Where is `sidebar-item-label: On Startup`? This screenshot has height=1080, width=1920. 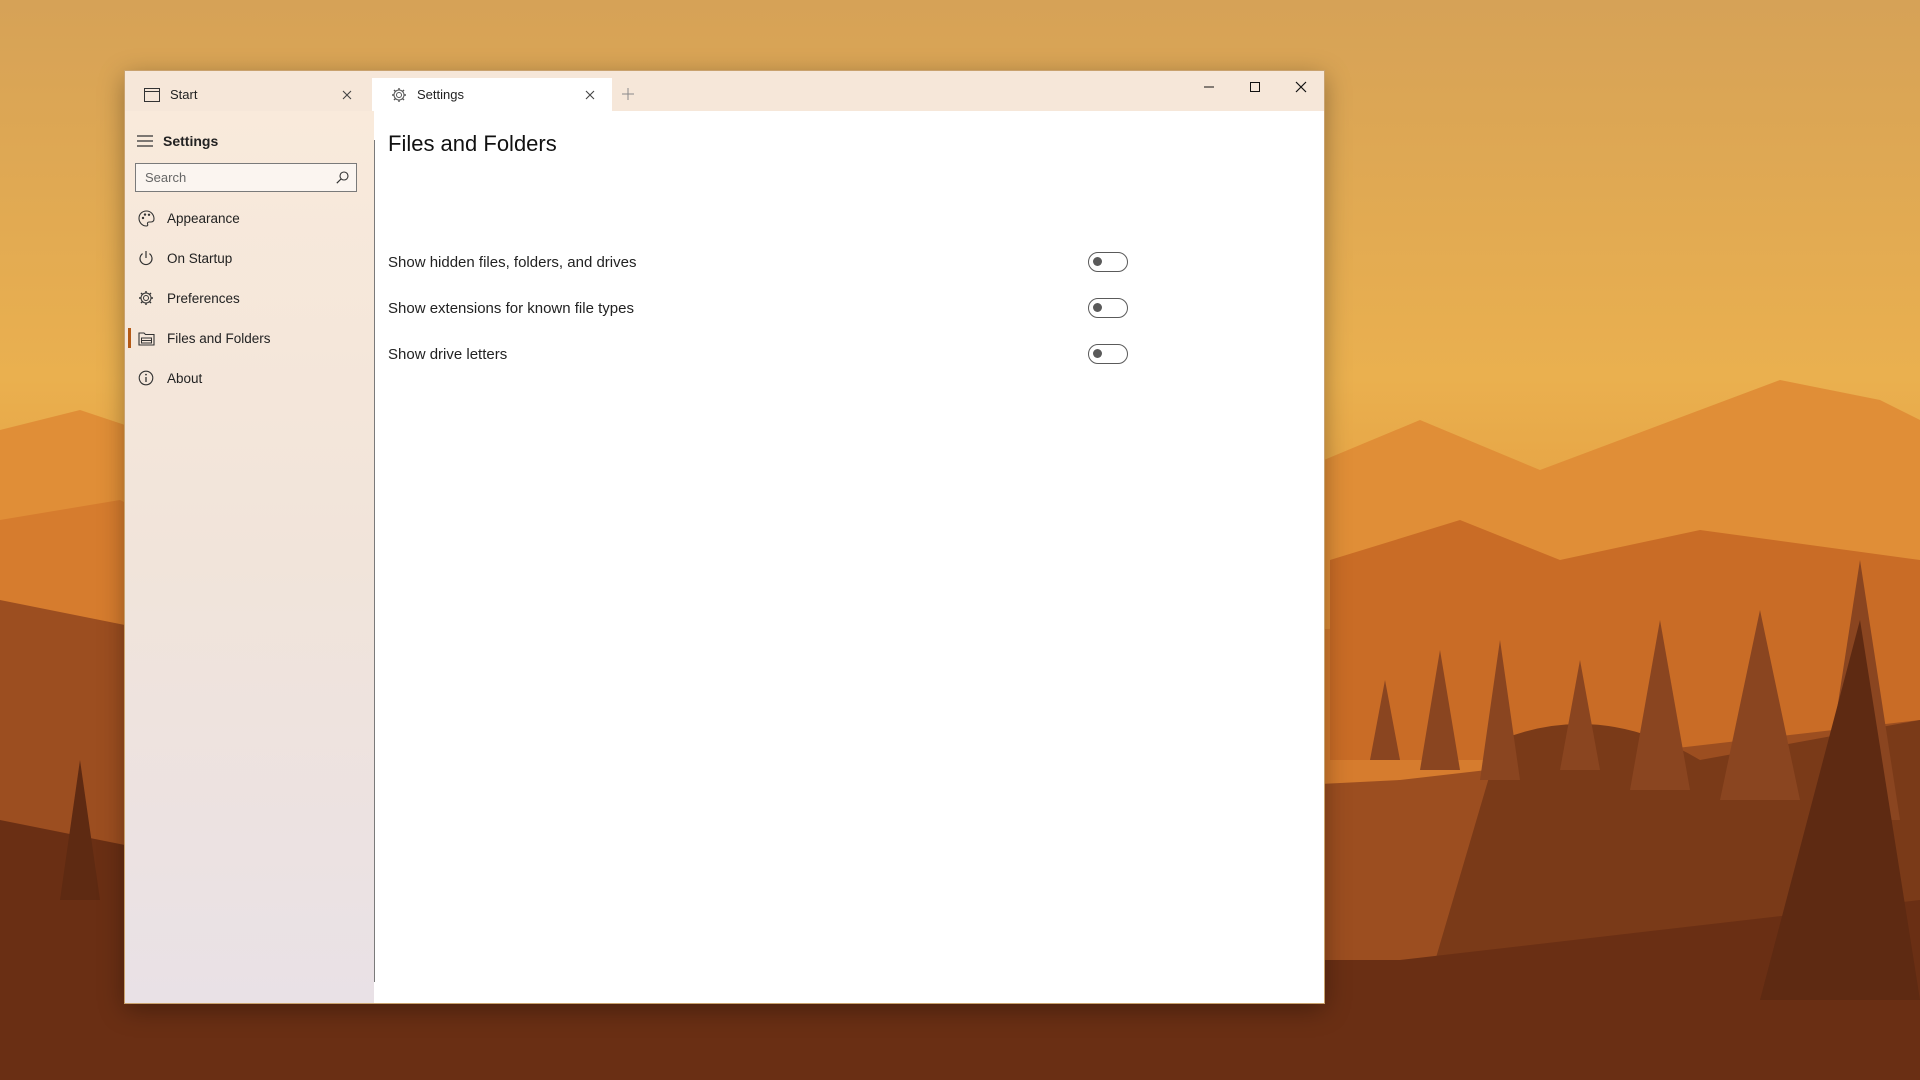
sidebar-item-label: On Startup is located at coordinates (200, 258).